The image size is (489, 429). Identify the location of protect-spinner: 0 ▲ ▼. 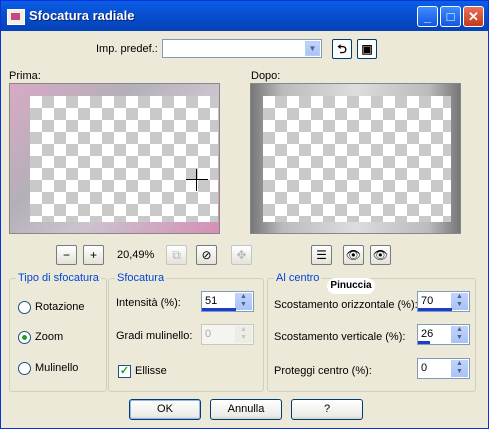
(443, 368).